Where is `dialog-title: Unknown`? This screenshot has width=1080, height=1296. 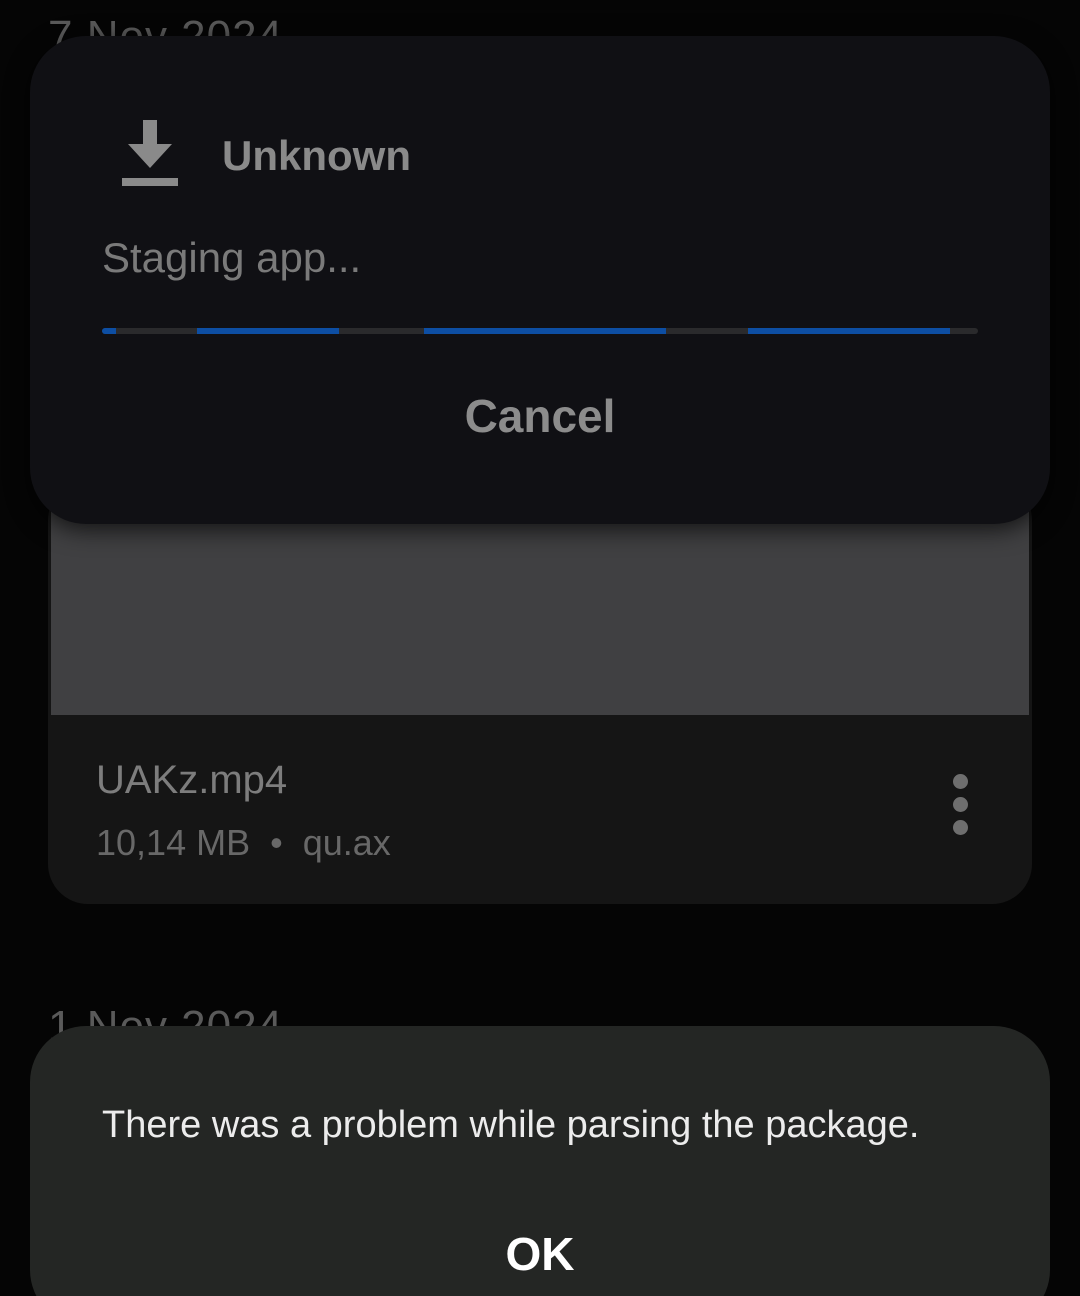 dialog-title: Unknown is located at coordinates (316, 155).